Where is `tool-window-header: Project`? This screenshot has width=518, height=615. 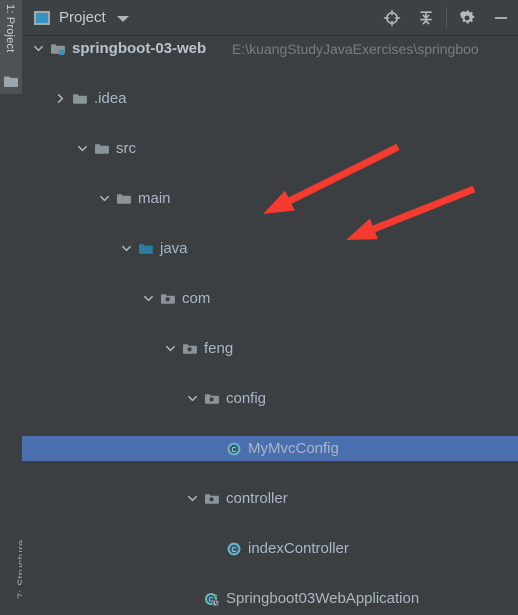 tool-window-header: Project is located at coordinates (270, 18).